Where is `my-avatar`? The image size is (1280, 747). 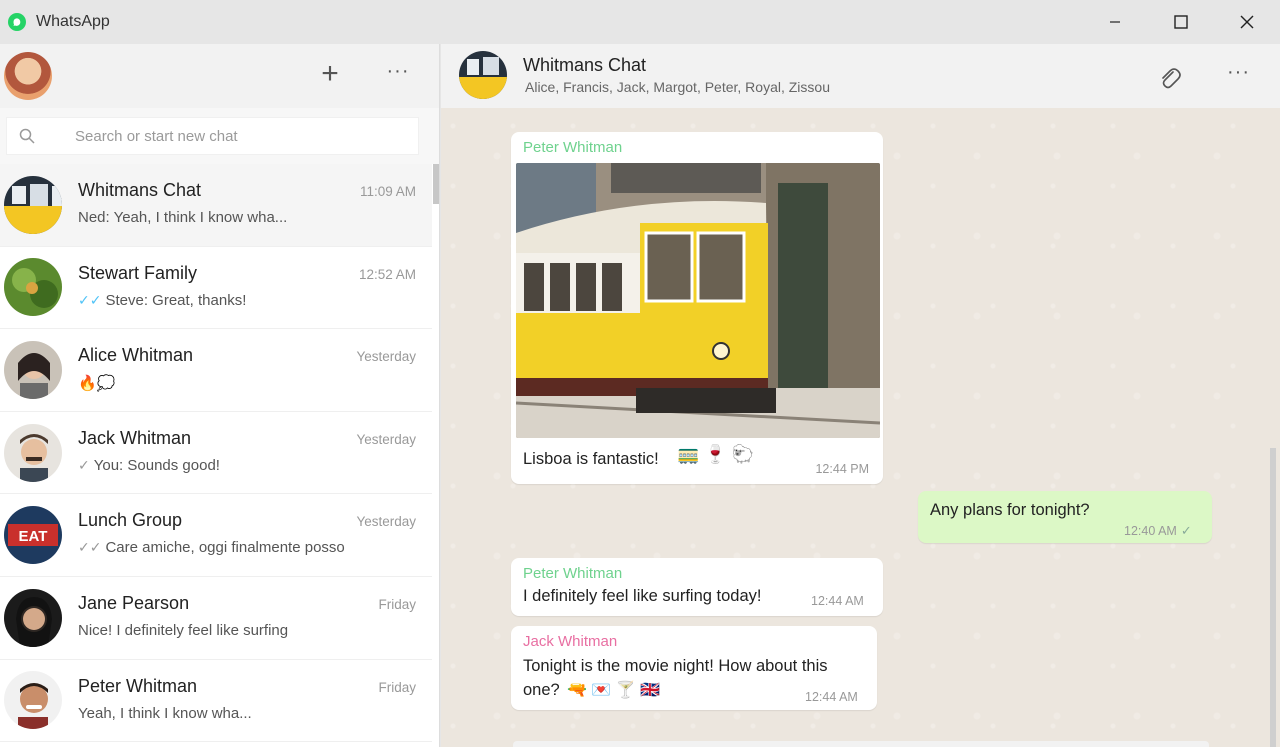 my-avatar is located at coordinates (28, 76).